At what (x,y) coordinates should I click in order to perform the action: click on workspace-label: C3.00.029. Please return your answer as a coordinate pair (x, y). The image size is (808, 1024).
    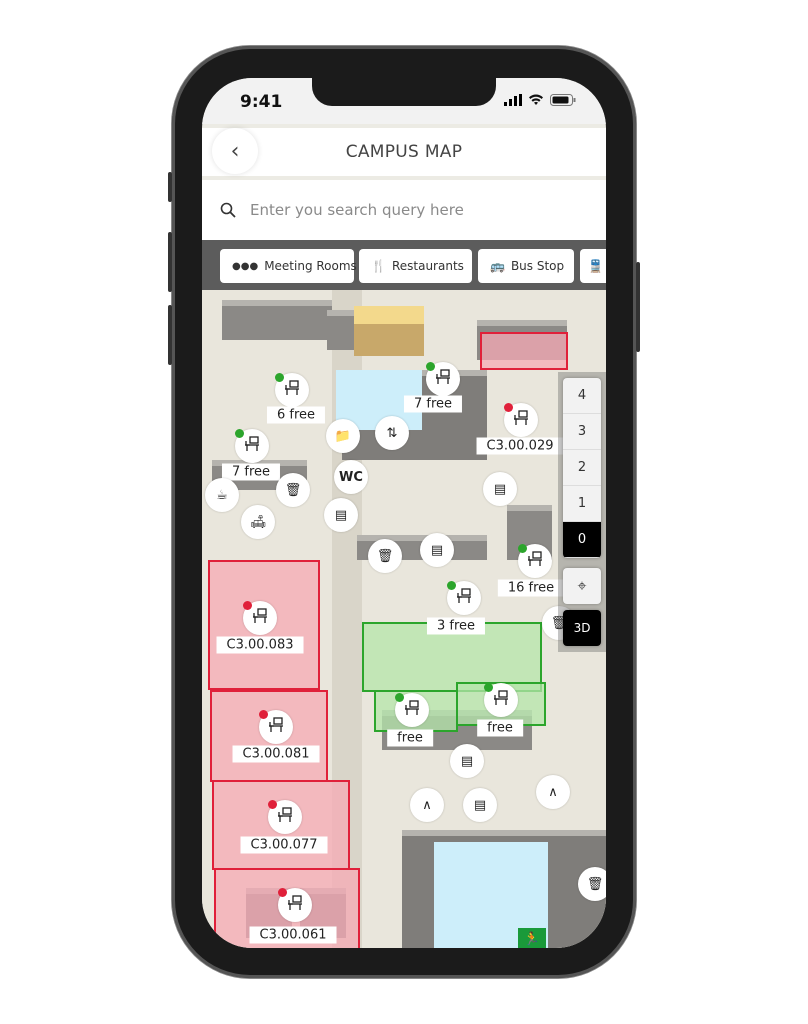
    Looking at the image, I should click on (520, 446).